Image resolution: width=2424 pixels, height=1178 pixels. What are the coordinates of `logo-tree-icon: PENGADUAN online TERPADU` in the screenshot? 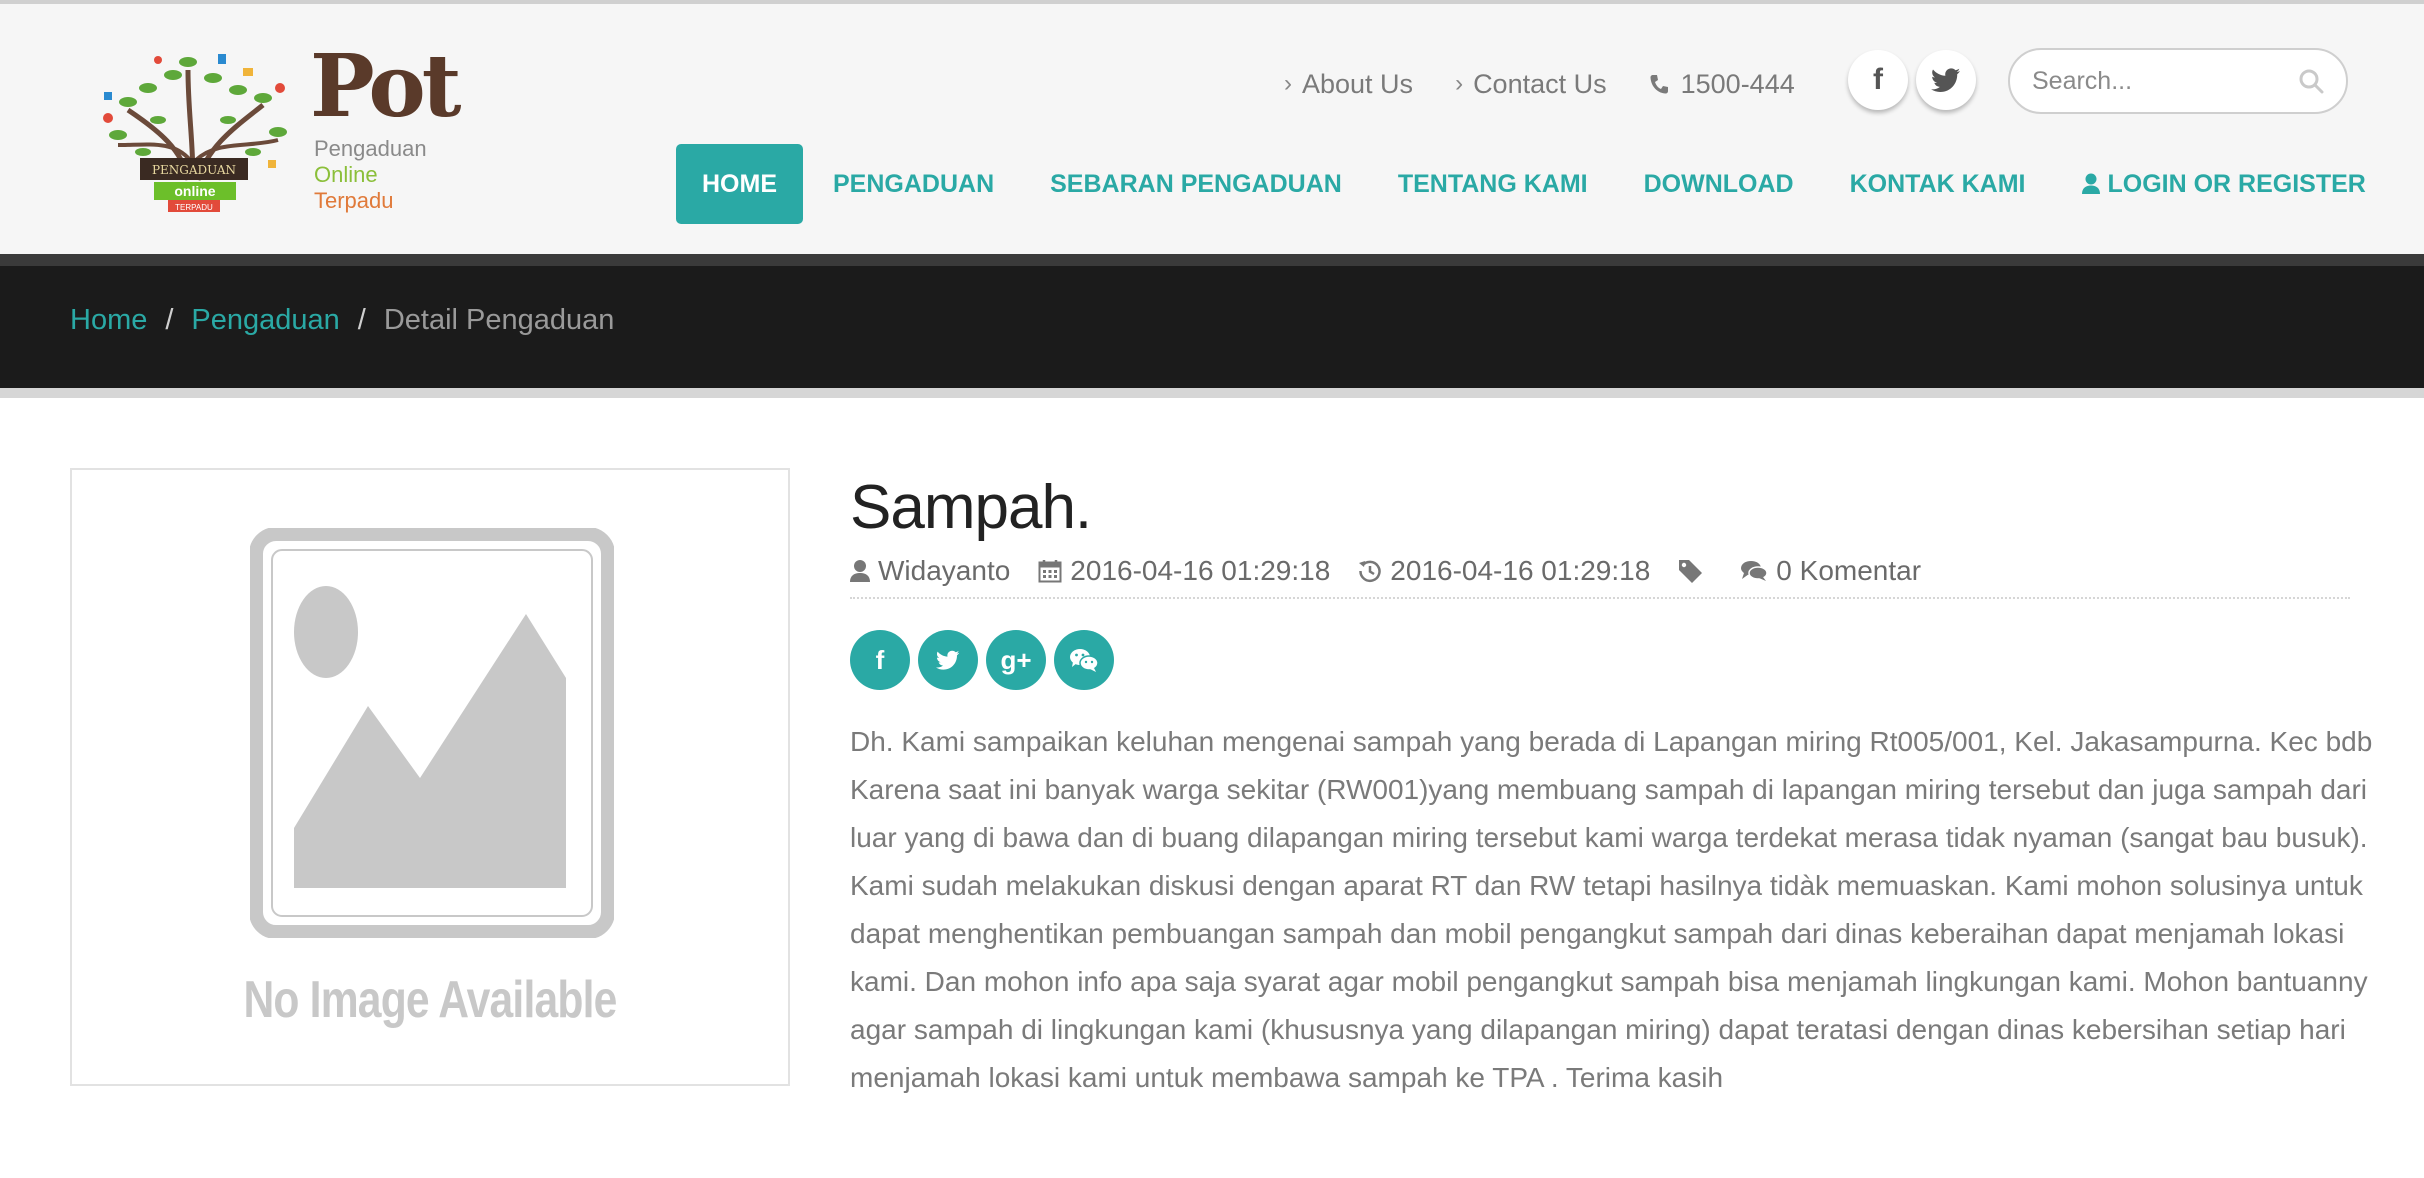 It's located at (195, 133).